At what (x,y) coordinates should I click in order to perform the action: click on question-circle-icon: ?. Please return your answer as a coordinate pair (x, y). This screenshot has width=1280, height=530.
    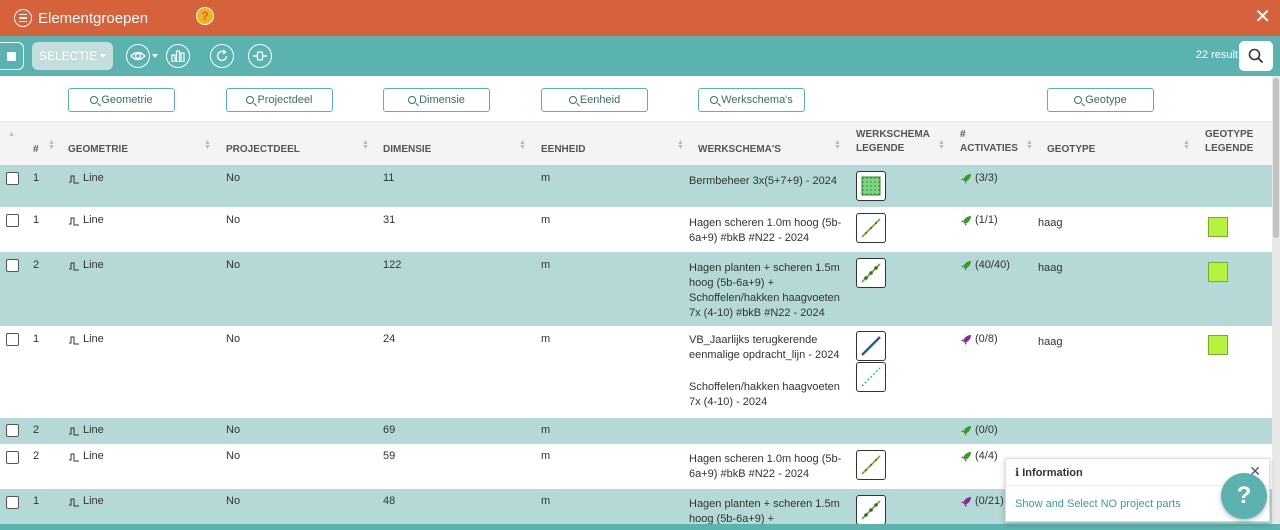
    Looking at the image, I should click on (205, 16).